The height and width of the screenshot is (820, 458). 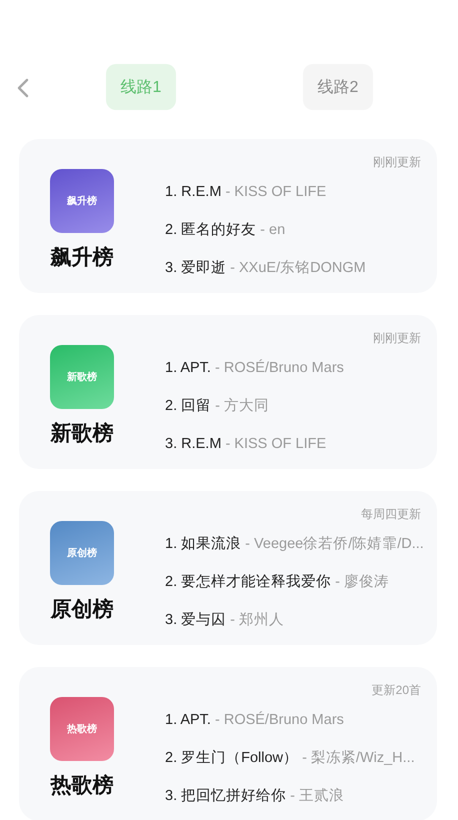 What do you see at coordinates (82, 610) in the screenshot?
I see `chart-title: 原创榜` at bounding box center [82, 610].